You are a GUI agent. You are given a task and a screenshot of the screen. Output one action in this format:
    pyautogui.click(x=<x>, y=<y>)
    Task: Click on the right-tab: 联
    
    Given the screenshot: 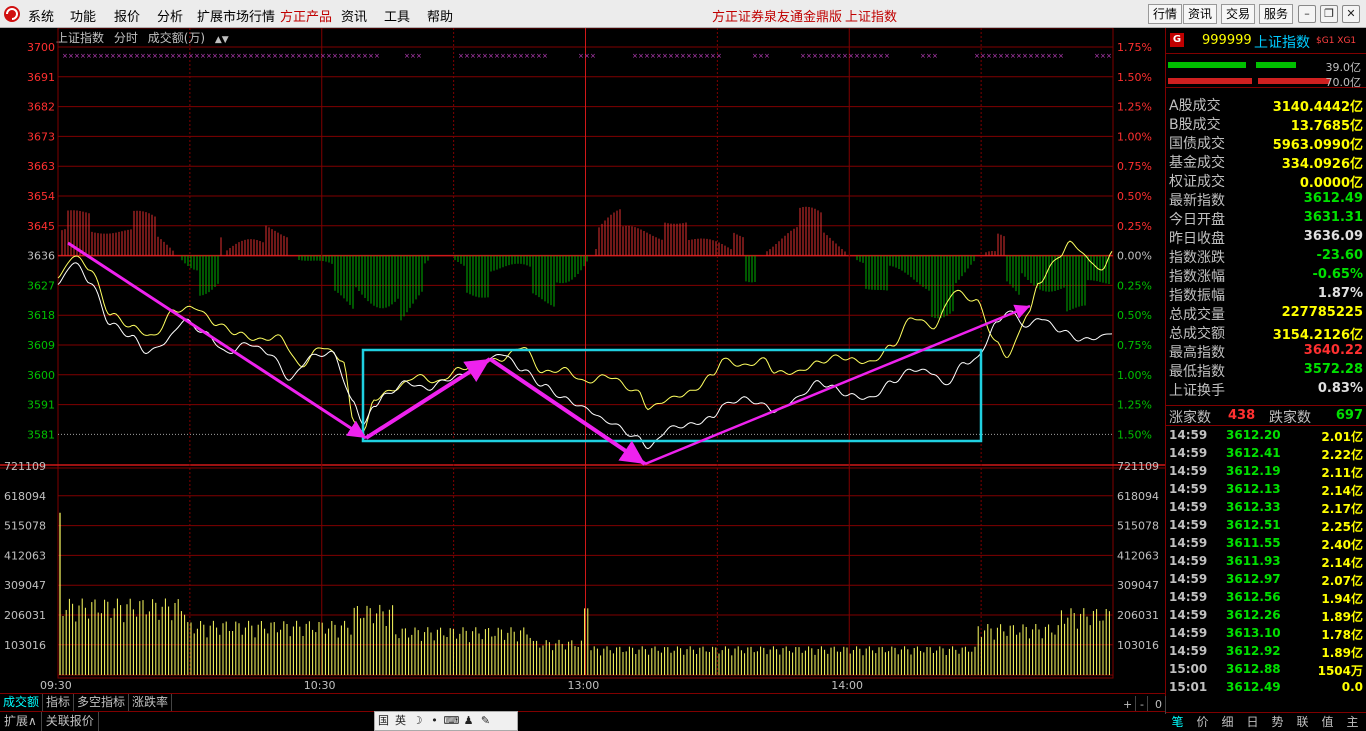 What is the action you would take?
    pyautogui.click(x=1302, y=722)
    